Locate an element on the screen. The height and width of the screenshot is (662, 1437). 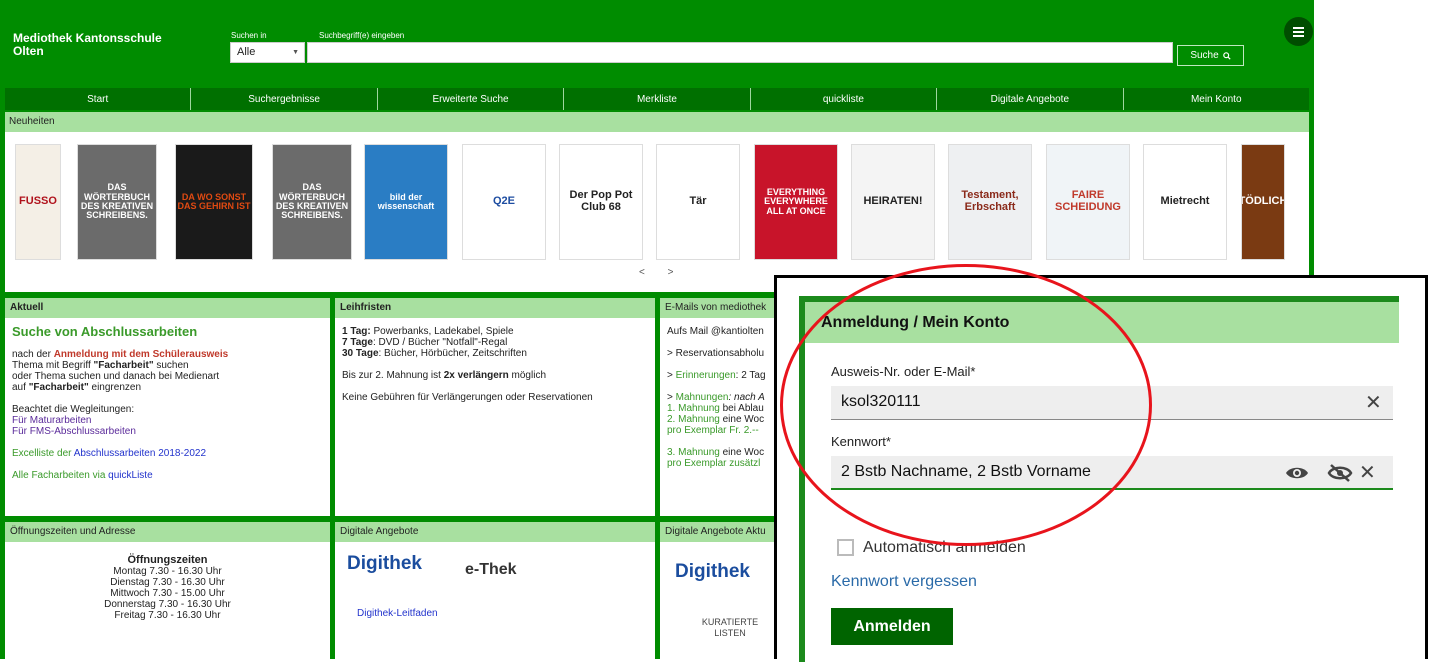
excelliste-link: Abschlussarbeiten 2018-2022 is located at coordinates (140, 453).